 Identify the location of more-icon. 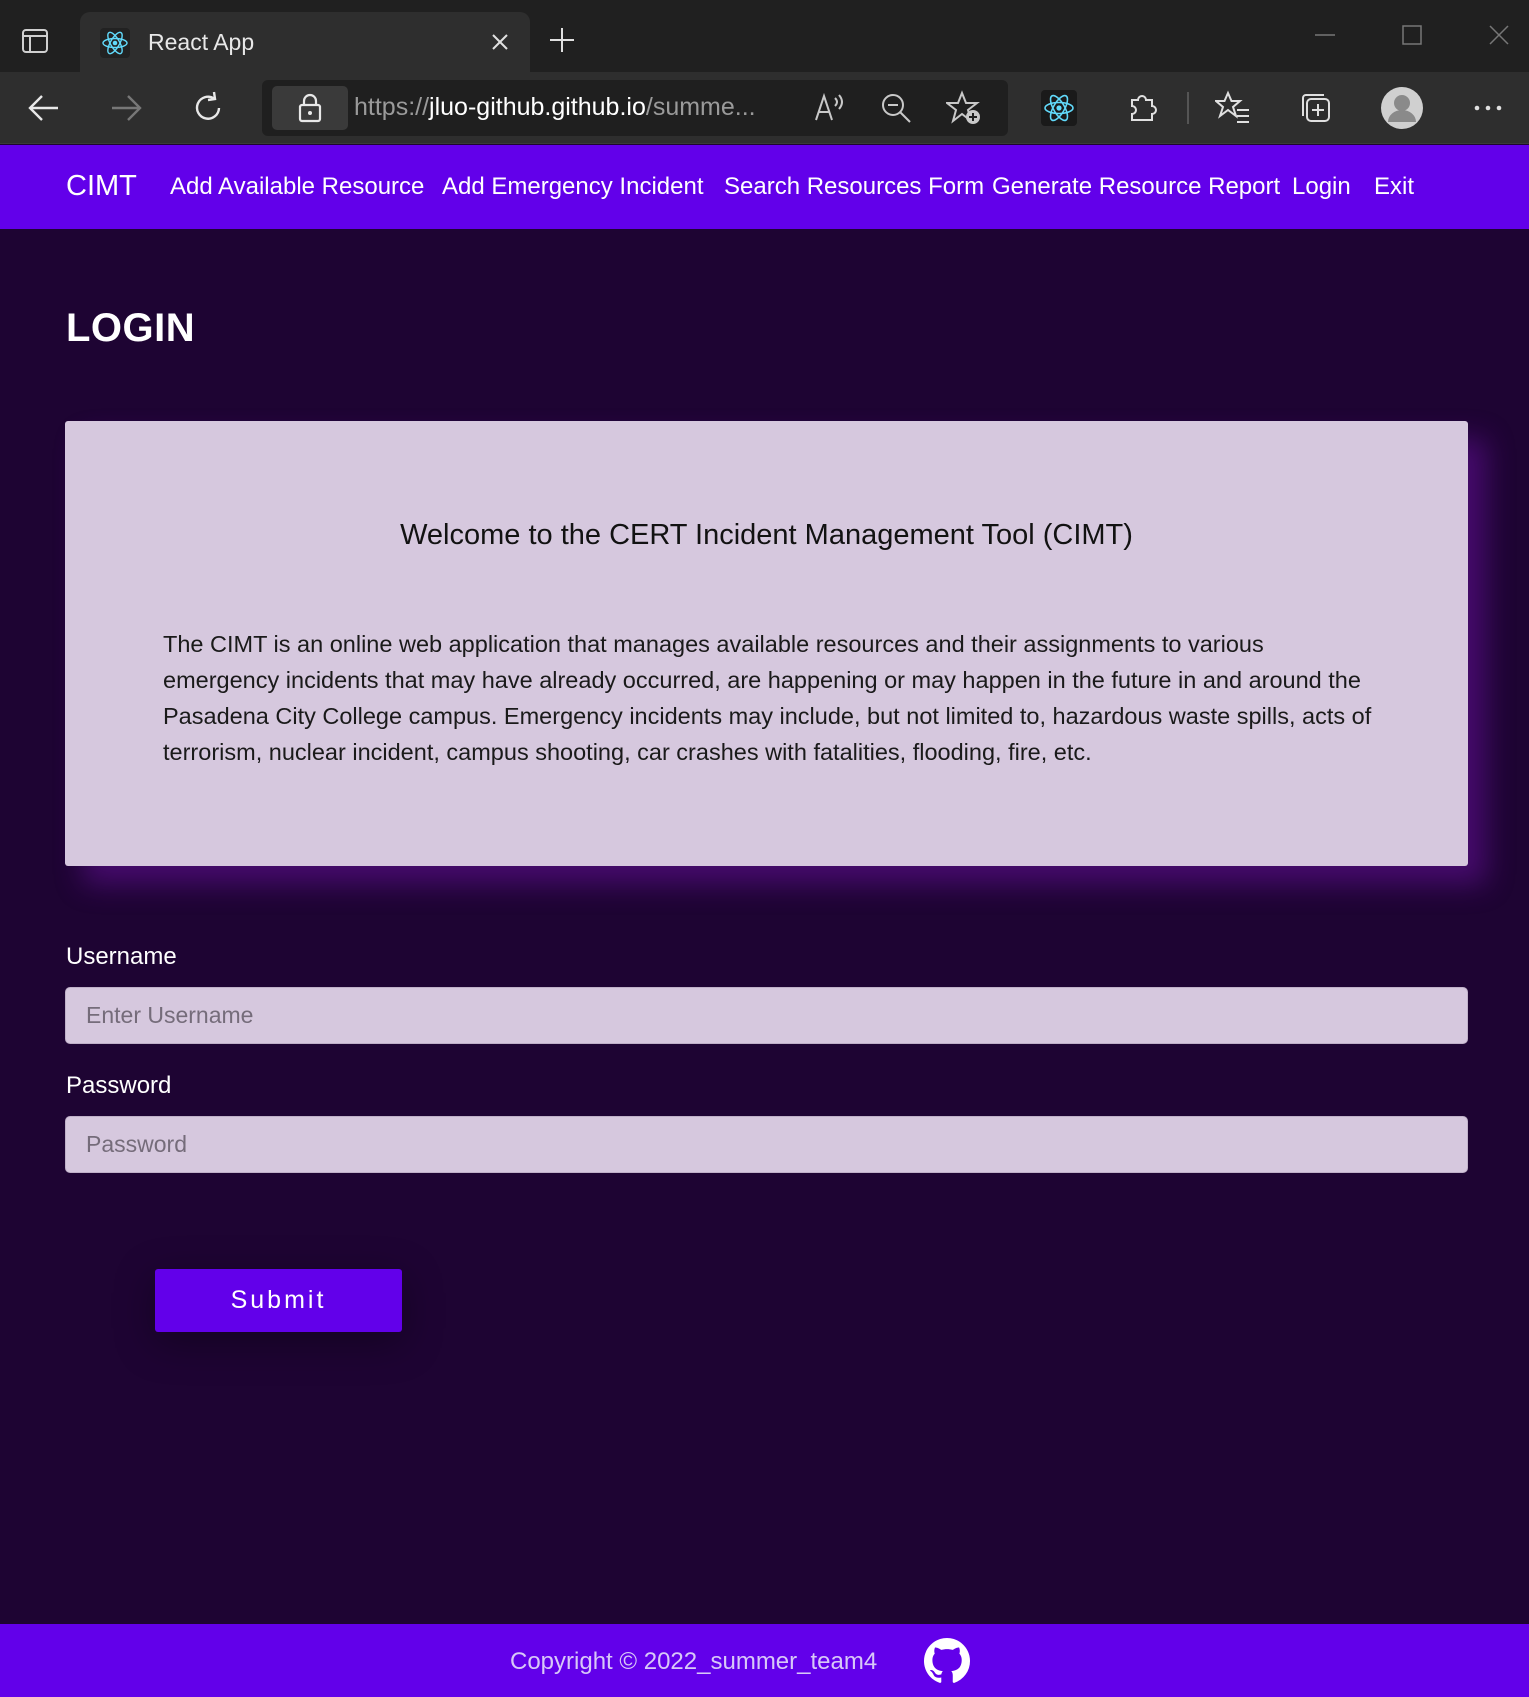
(1488, 108).